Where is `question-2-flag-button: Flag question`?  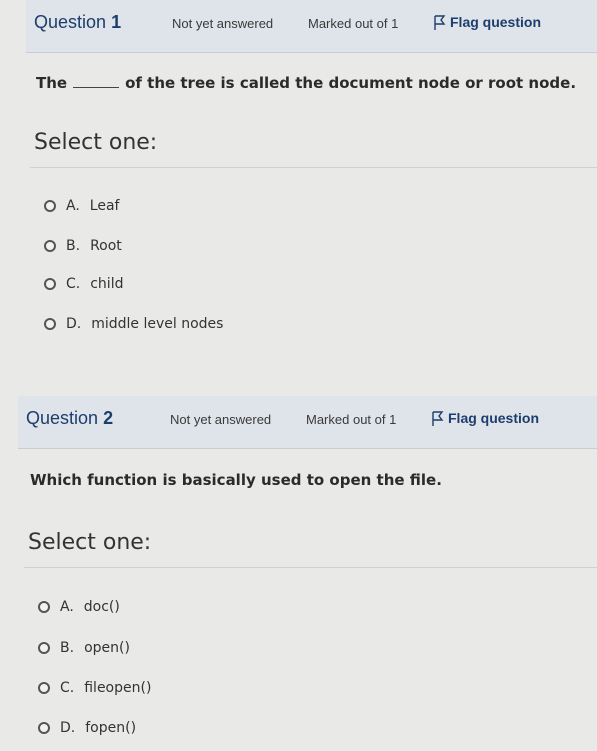
question-2-flag-button: Flag question is located at coordinates (485, 418).